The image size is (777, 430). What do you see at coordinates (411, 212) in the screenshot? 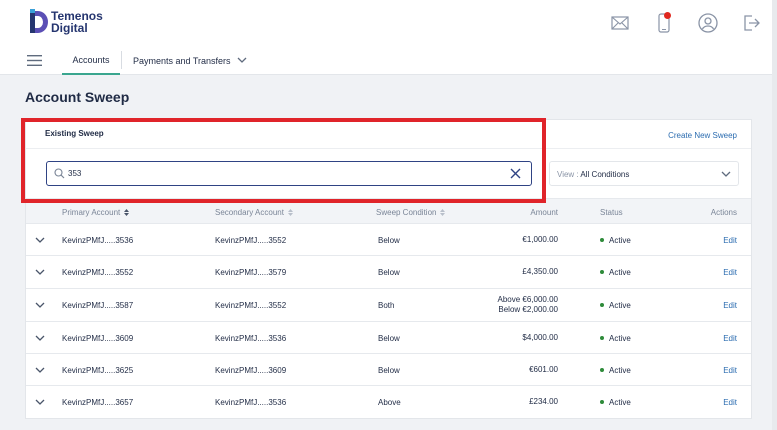
I see `header-sweep-condition: Sweep Condition` at bounding box center [411, 212].